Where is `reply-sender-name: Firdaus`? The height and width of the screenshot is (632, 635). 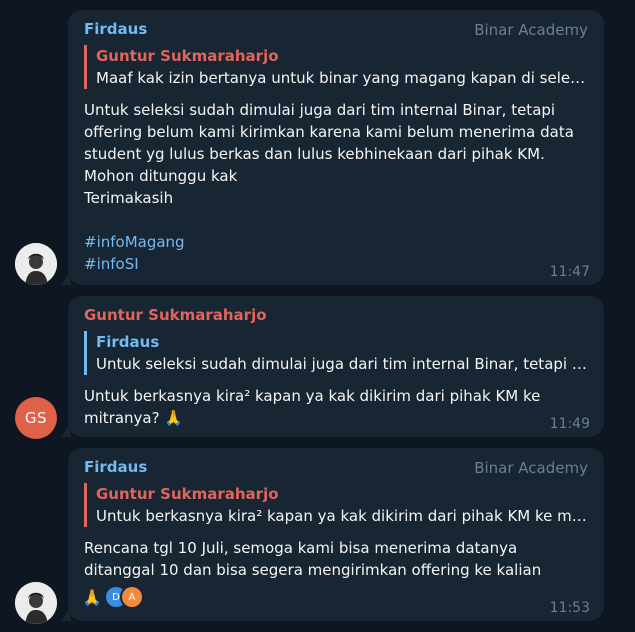
reply-sender-name: Firdaus is located at coordinates (128, 342).